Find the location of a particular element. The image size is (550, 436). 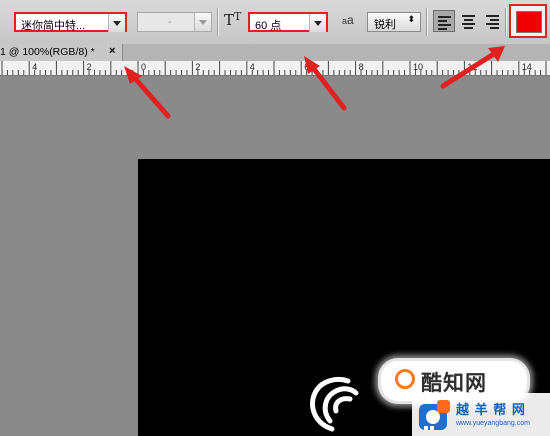

ruler-ticks: 4 2 0 2 4 6 8 10 12 14 is located at coordinates (274, 68).